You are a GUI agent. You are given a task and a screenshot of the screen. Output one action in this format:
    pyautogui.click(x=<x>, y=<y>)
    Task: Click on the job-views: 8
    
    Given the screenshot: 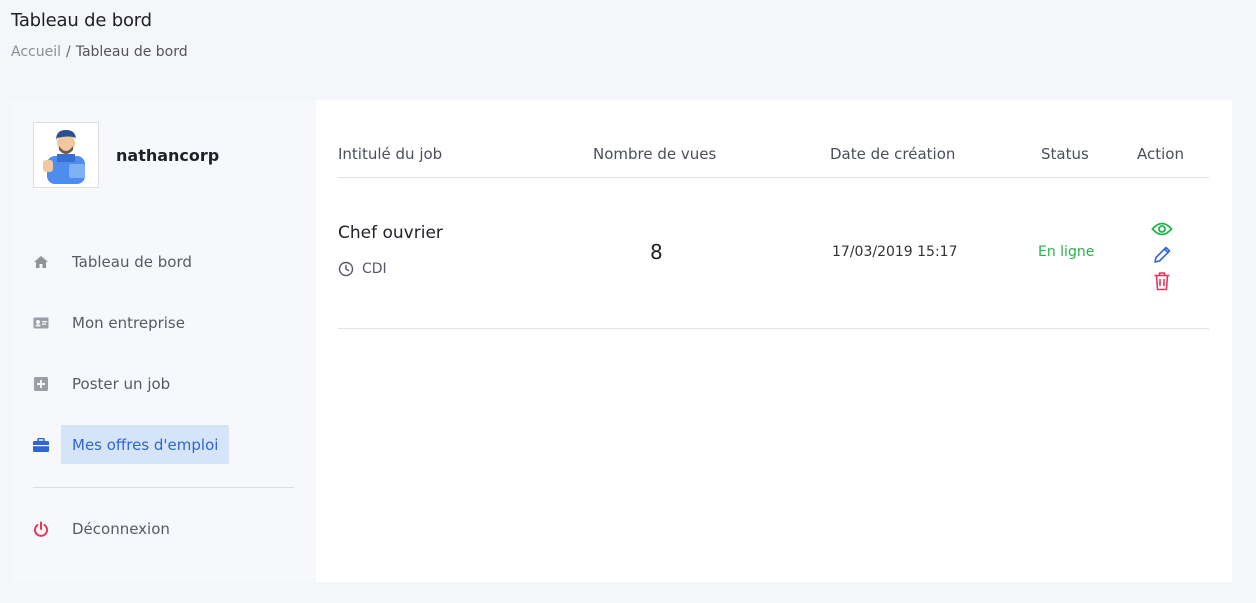 What is the action you would take?
    pyautogui.click(x=656, y=252)
    